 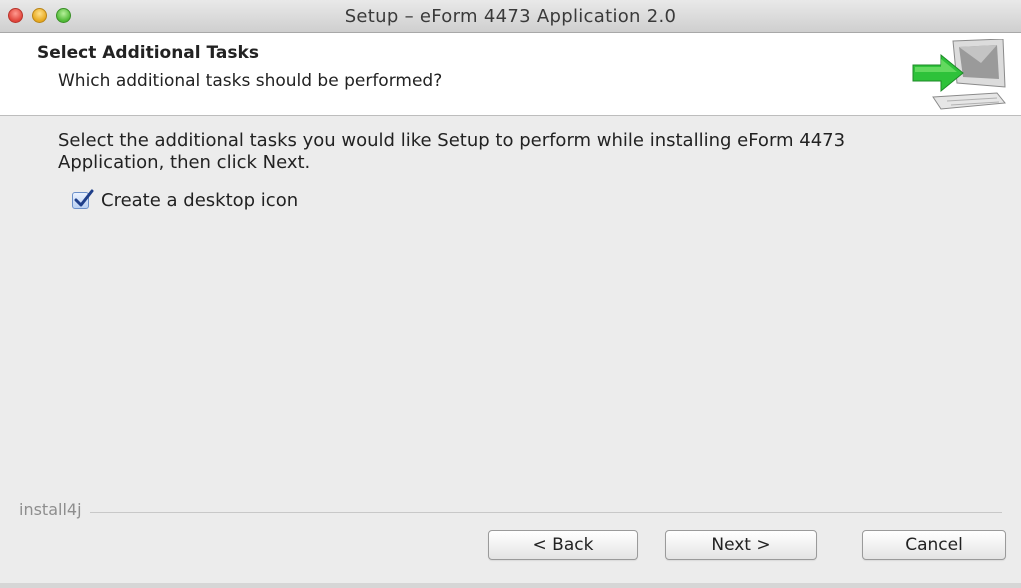 What do you see at coordinates (54, 509) in the screenshot?
I see `installer-brand: install4j` at bounding box center [54, 509].